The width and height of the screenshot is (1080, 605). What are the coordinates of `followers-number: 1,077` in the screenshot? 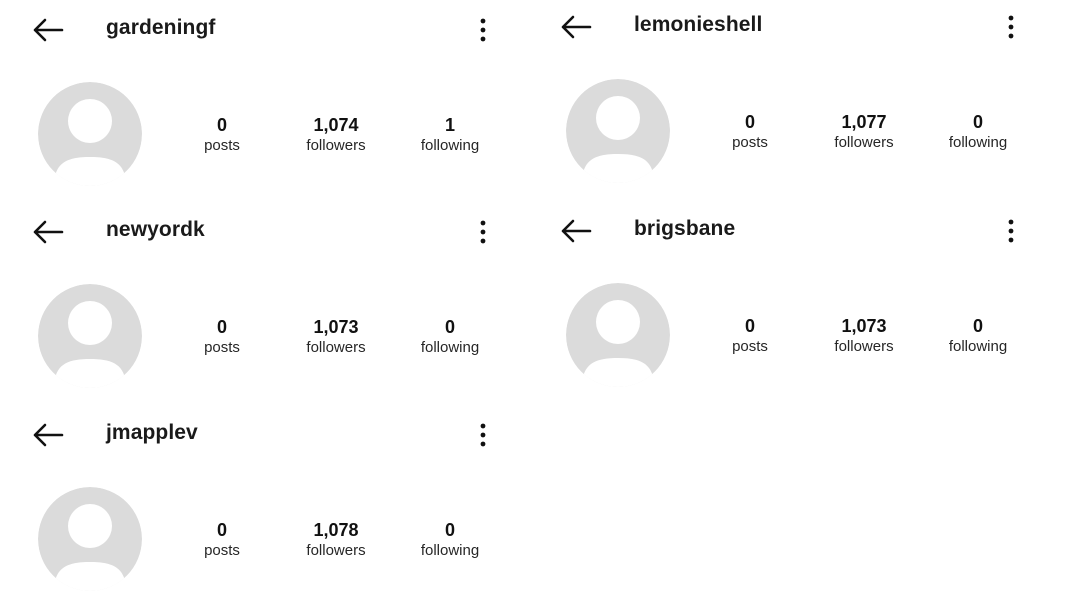 It's located at (864, 122).